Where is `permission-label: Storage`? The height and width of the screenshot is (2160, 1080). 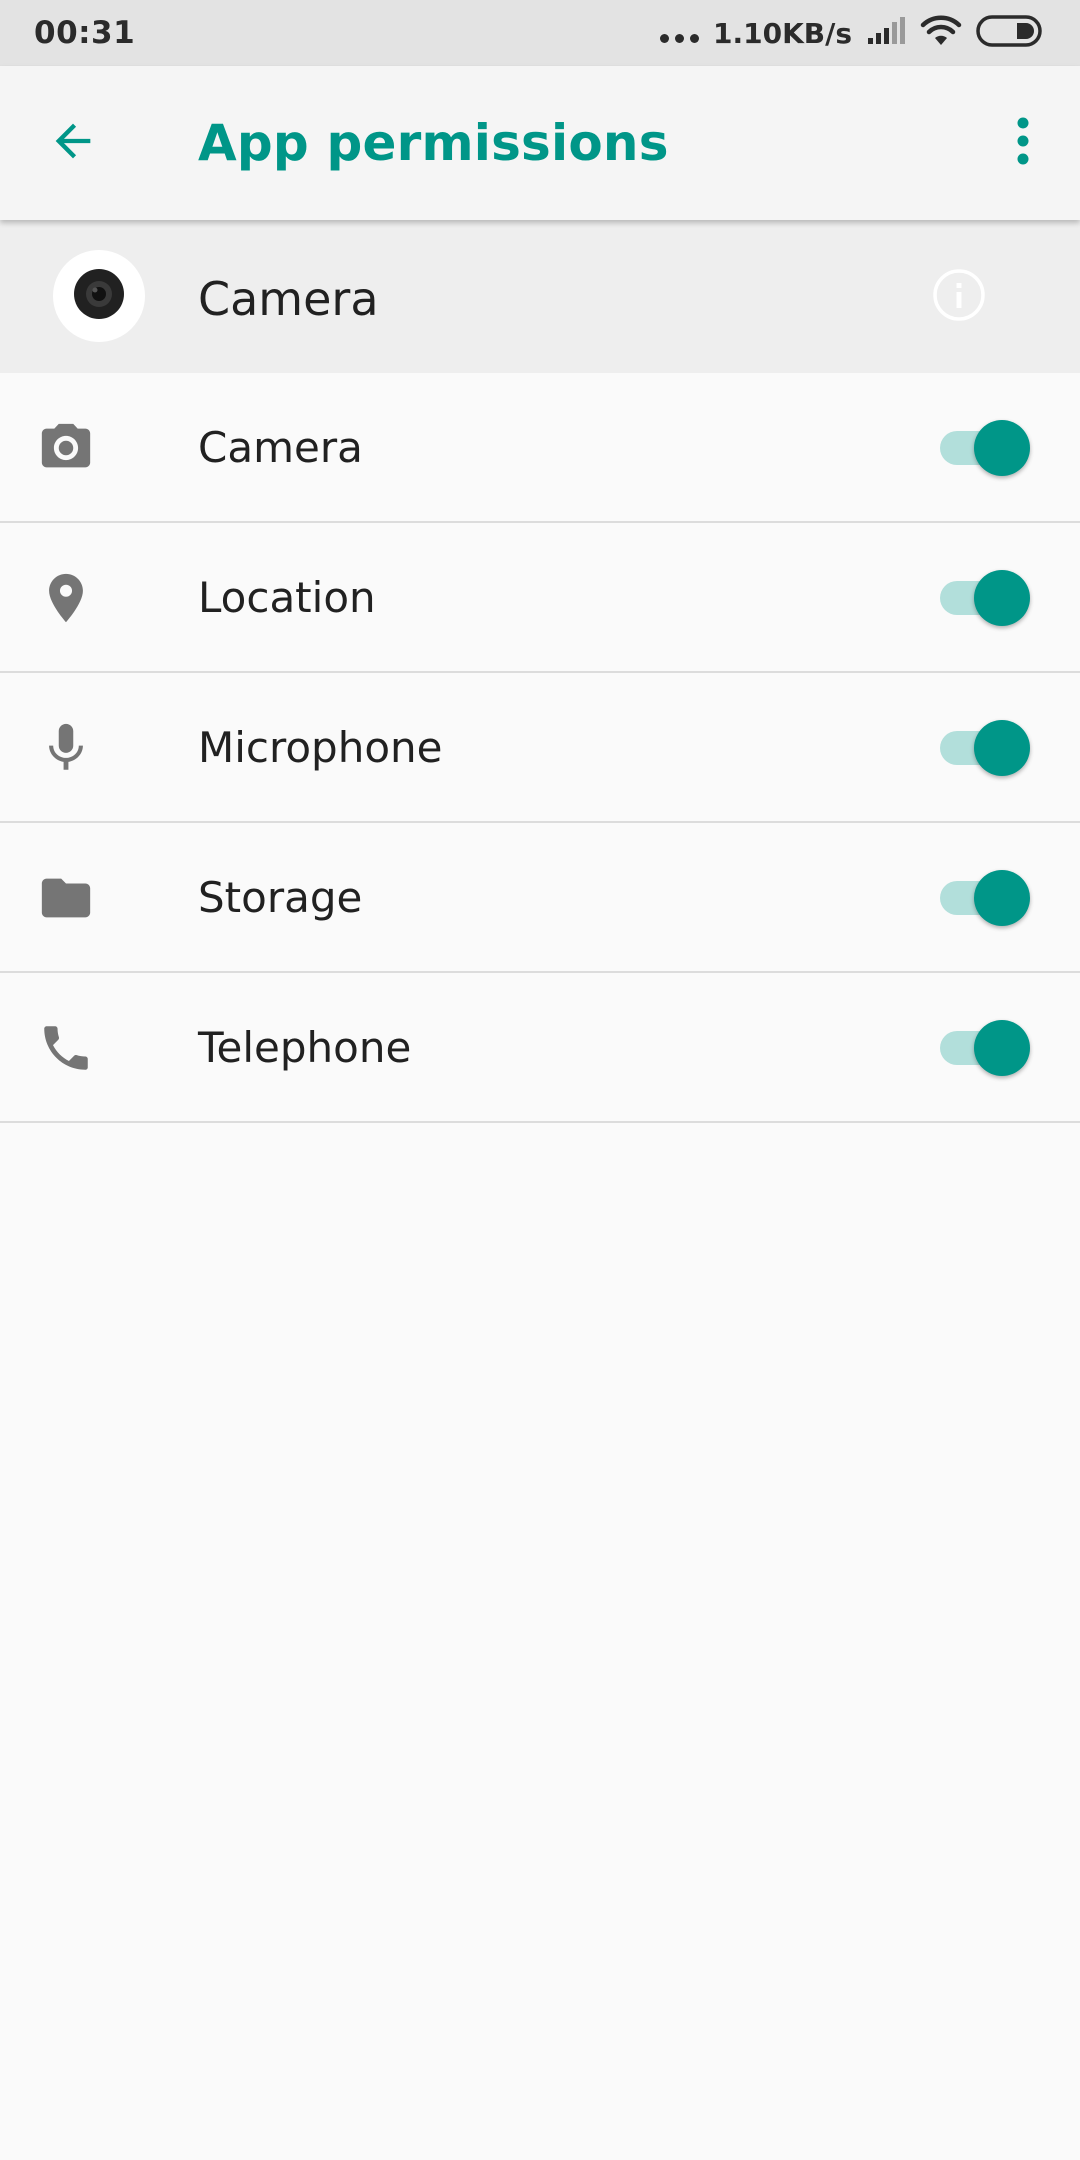 permission-label: Storage is located at coordinates (280, 897).